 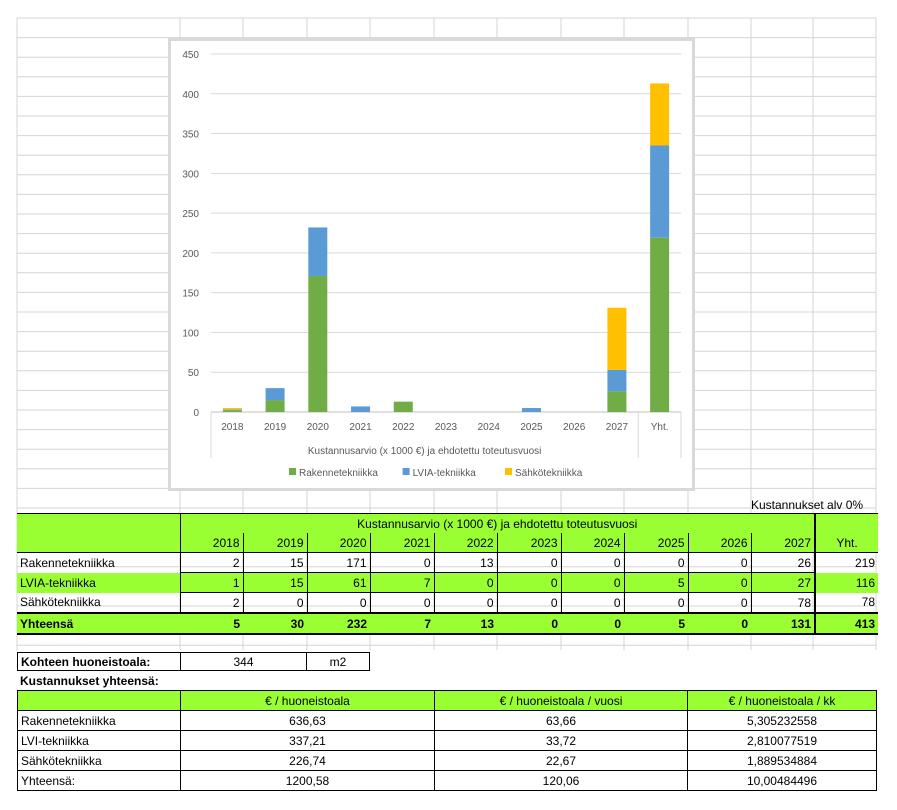 I want to click on summary-header: € / huoneistoala / vuosi, so click(x=561, y=700).